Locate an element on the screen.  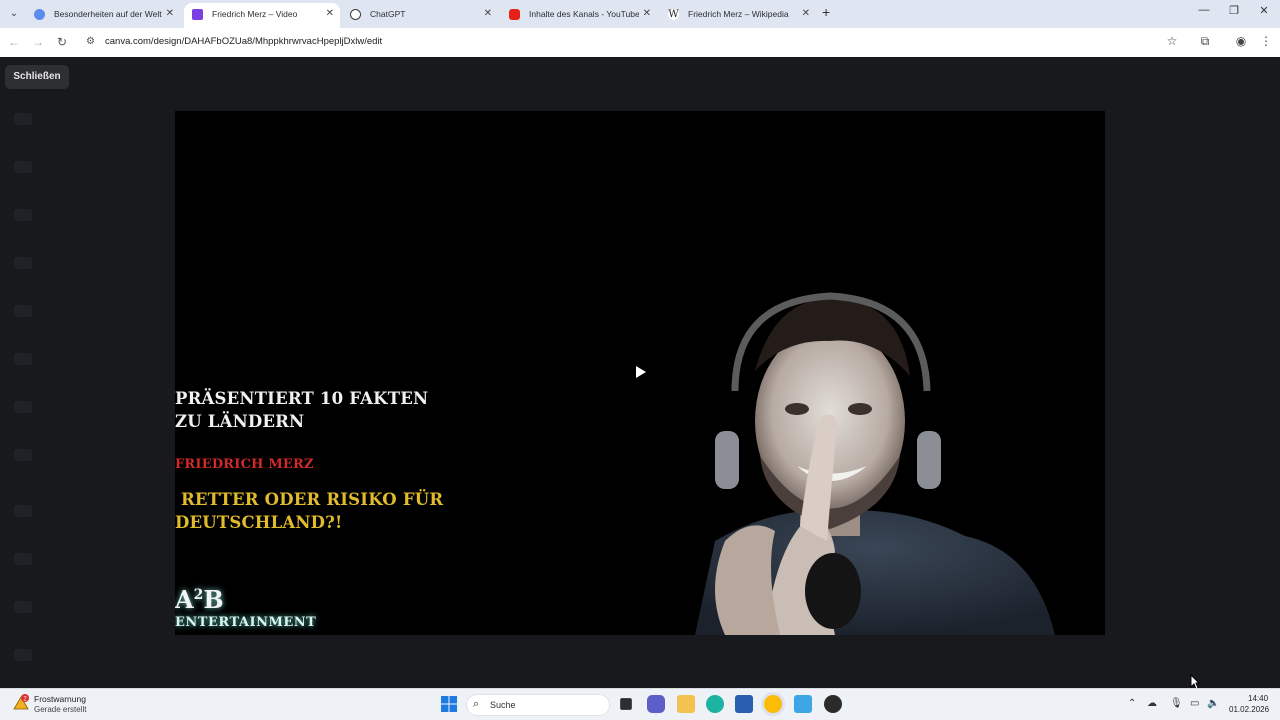
close-presentation-button: Schließen is located at coordinates (37, 77).